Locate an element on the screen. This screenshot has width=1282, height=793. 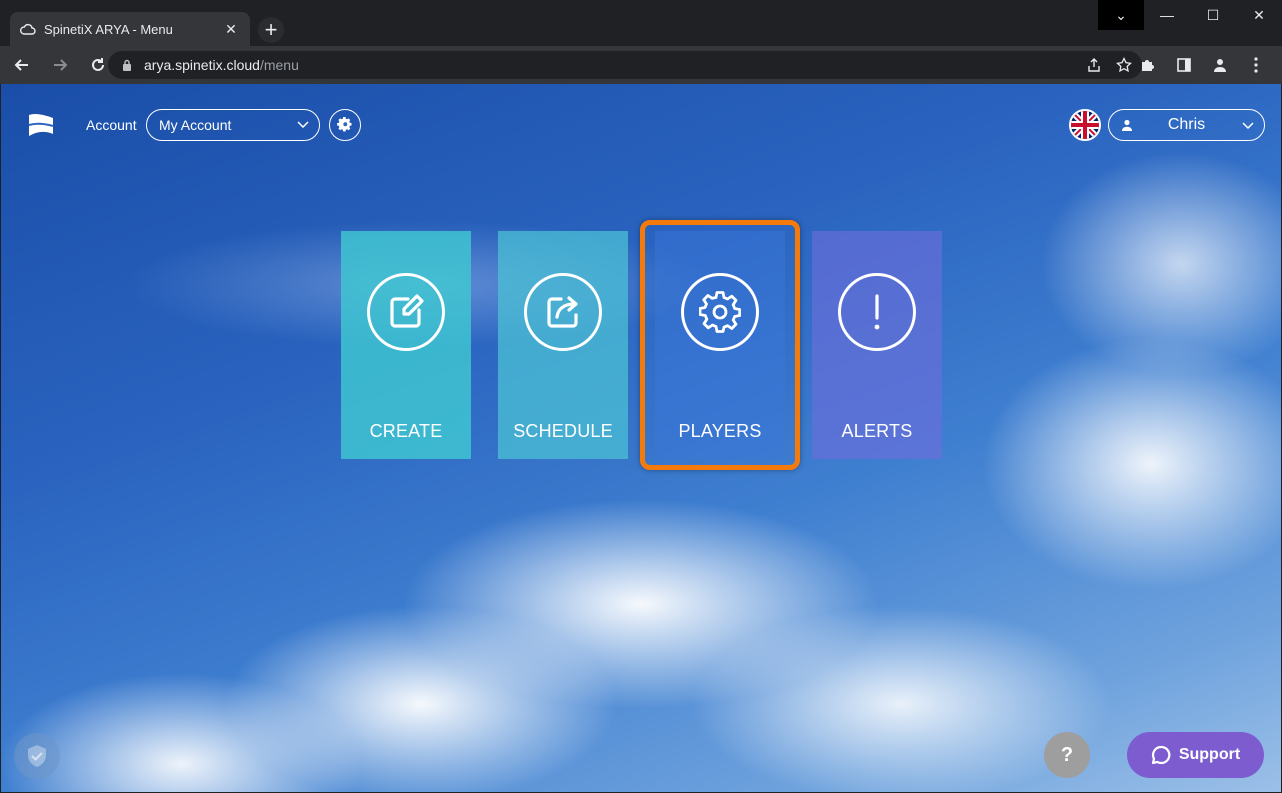
tile-schedule-label: SCHEDULE is located at coordinates (563, 431).